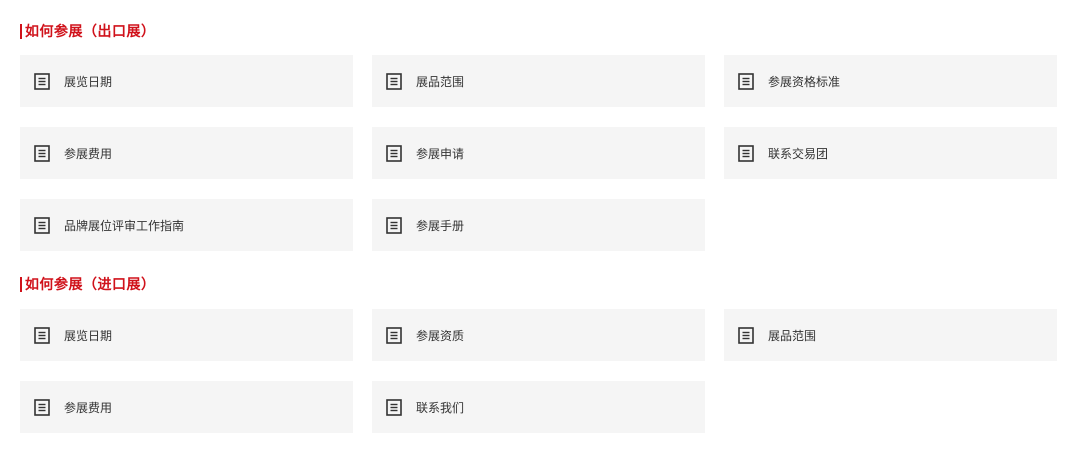 The width and height of the screenshot is (1080, 454). I want to click on link-card-label: 参展资格标准, so click(804, 81).